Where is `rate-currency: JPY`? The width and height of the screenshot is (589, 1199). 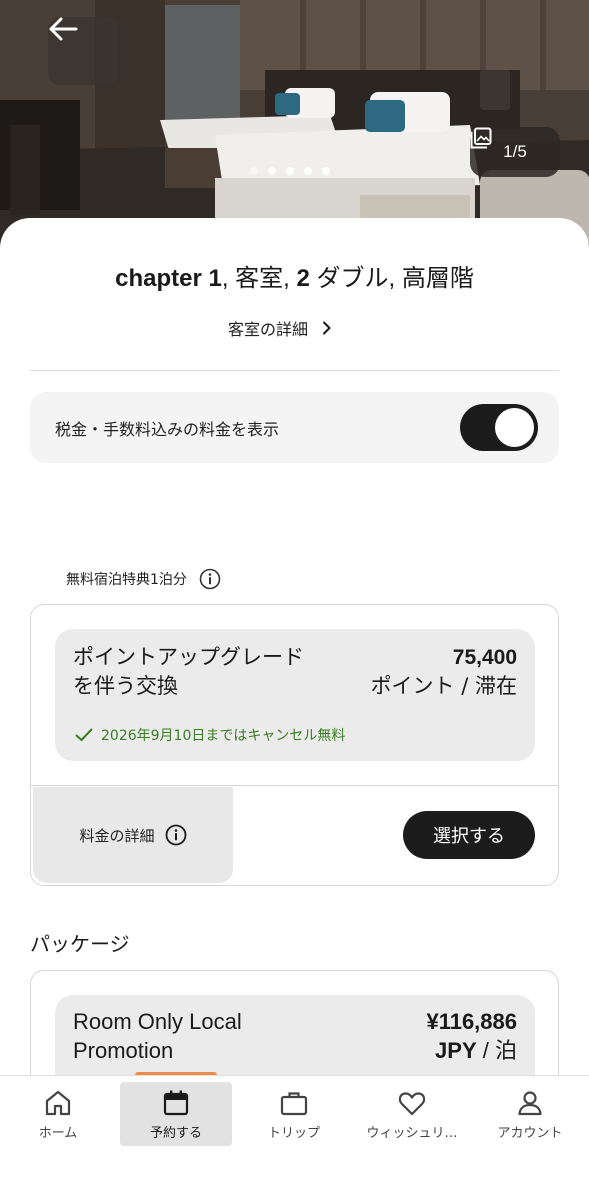
rate-currency: JPY is located at coordinates (456, 1050).